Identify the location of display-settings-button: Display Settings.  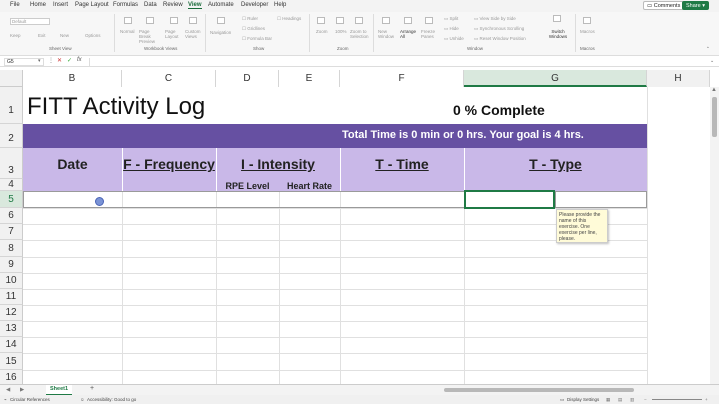
(583, 399).